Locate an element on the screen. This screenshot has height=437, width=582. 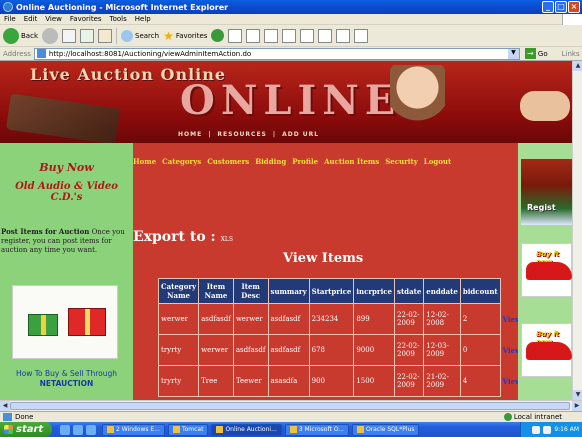
toolbar-separator is located at coordinates (116, 35).